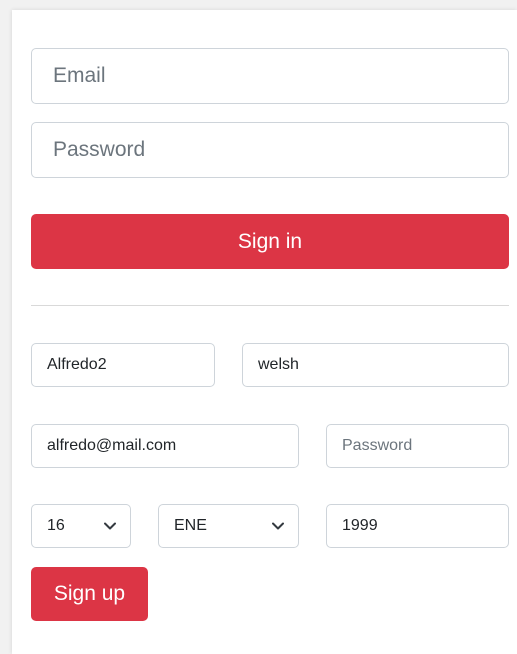  Describe the element at coordinates (112, 445) in the screenshot. I see `signup-email-value: alfredo@mail.com` at that location.